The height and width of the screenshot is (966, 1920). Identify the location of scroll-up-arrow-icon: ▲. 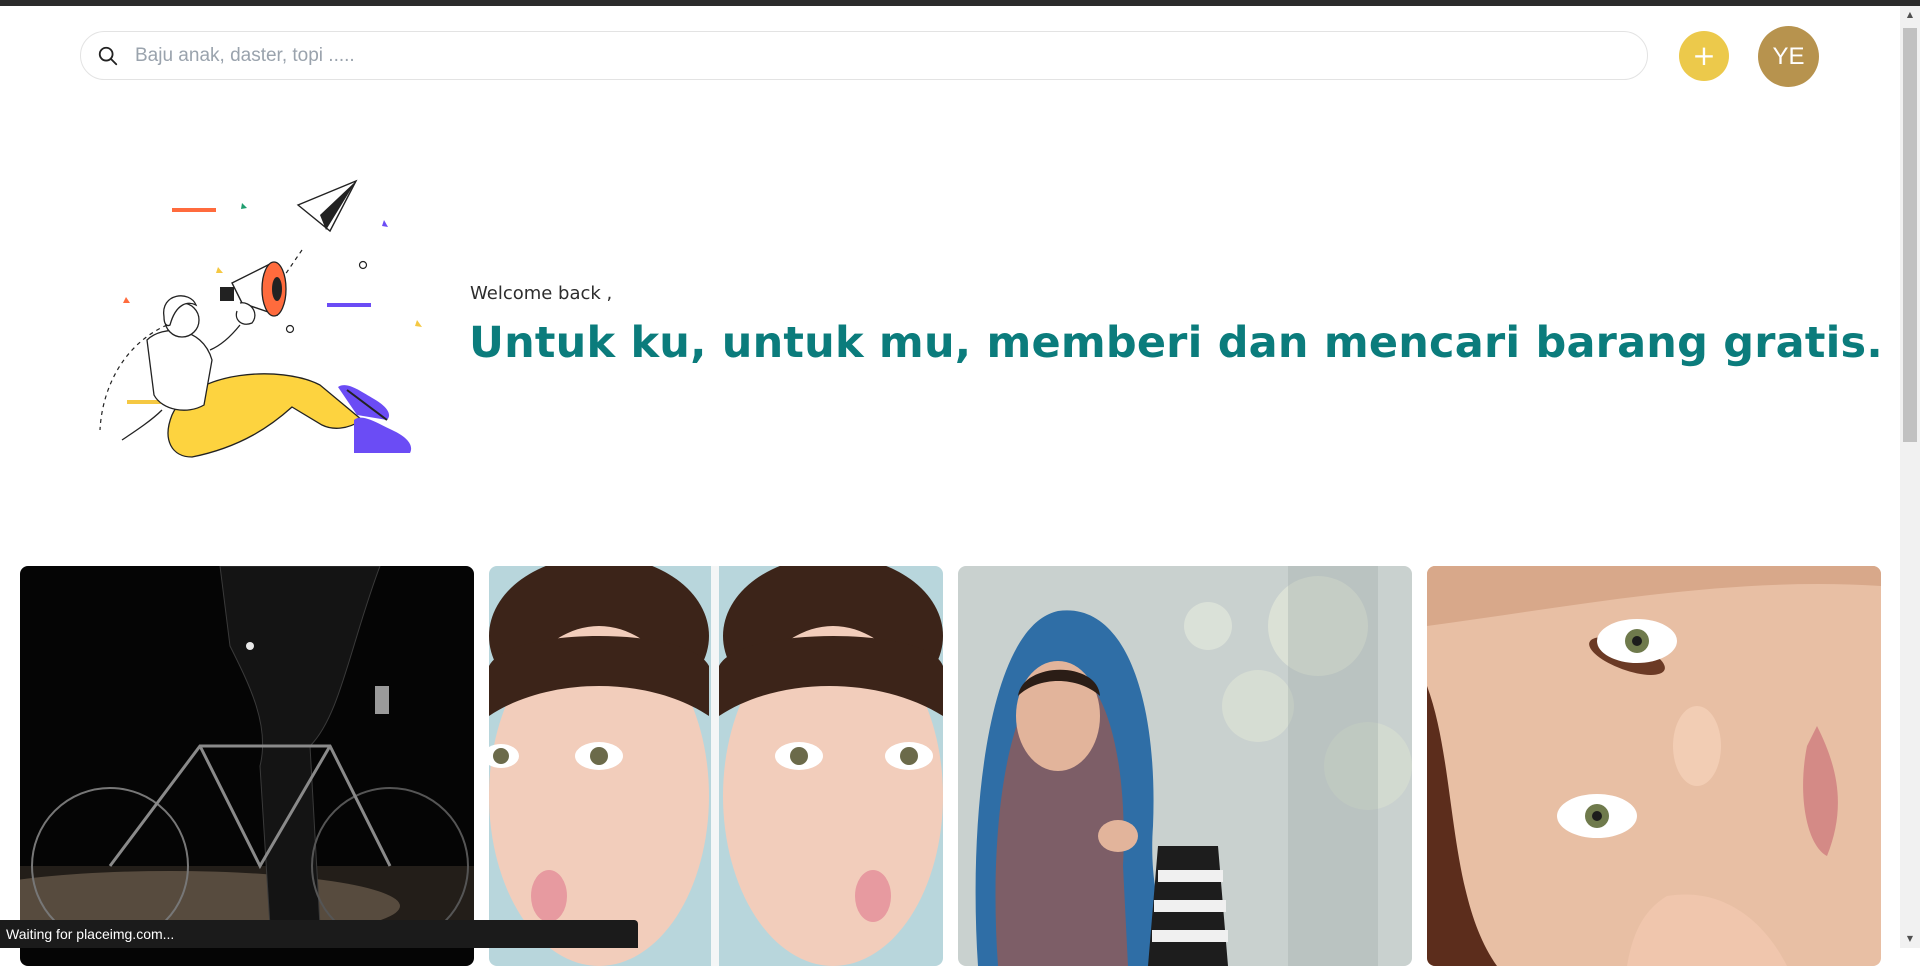
(1910, 15).